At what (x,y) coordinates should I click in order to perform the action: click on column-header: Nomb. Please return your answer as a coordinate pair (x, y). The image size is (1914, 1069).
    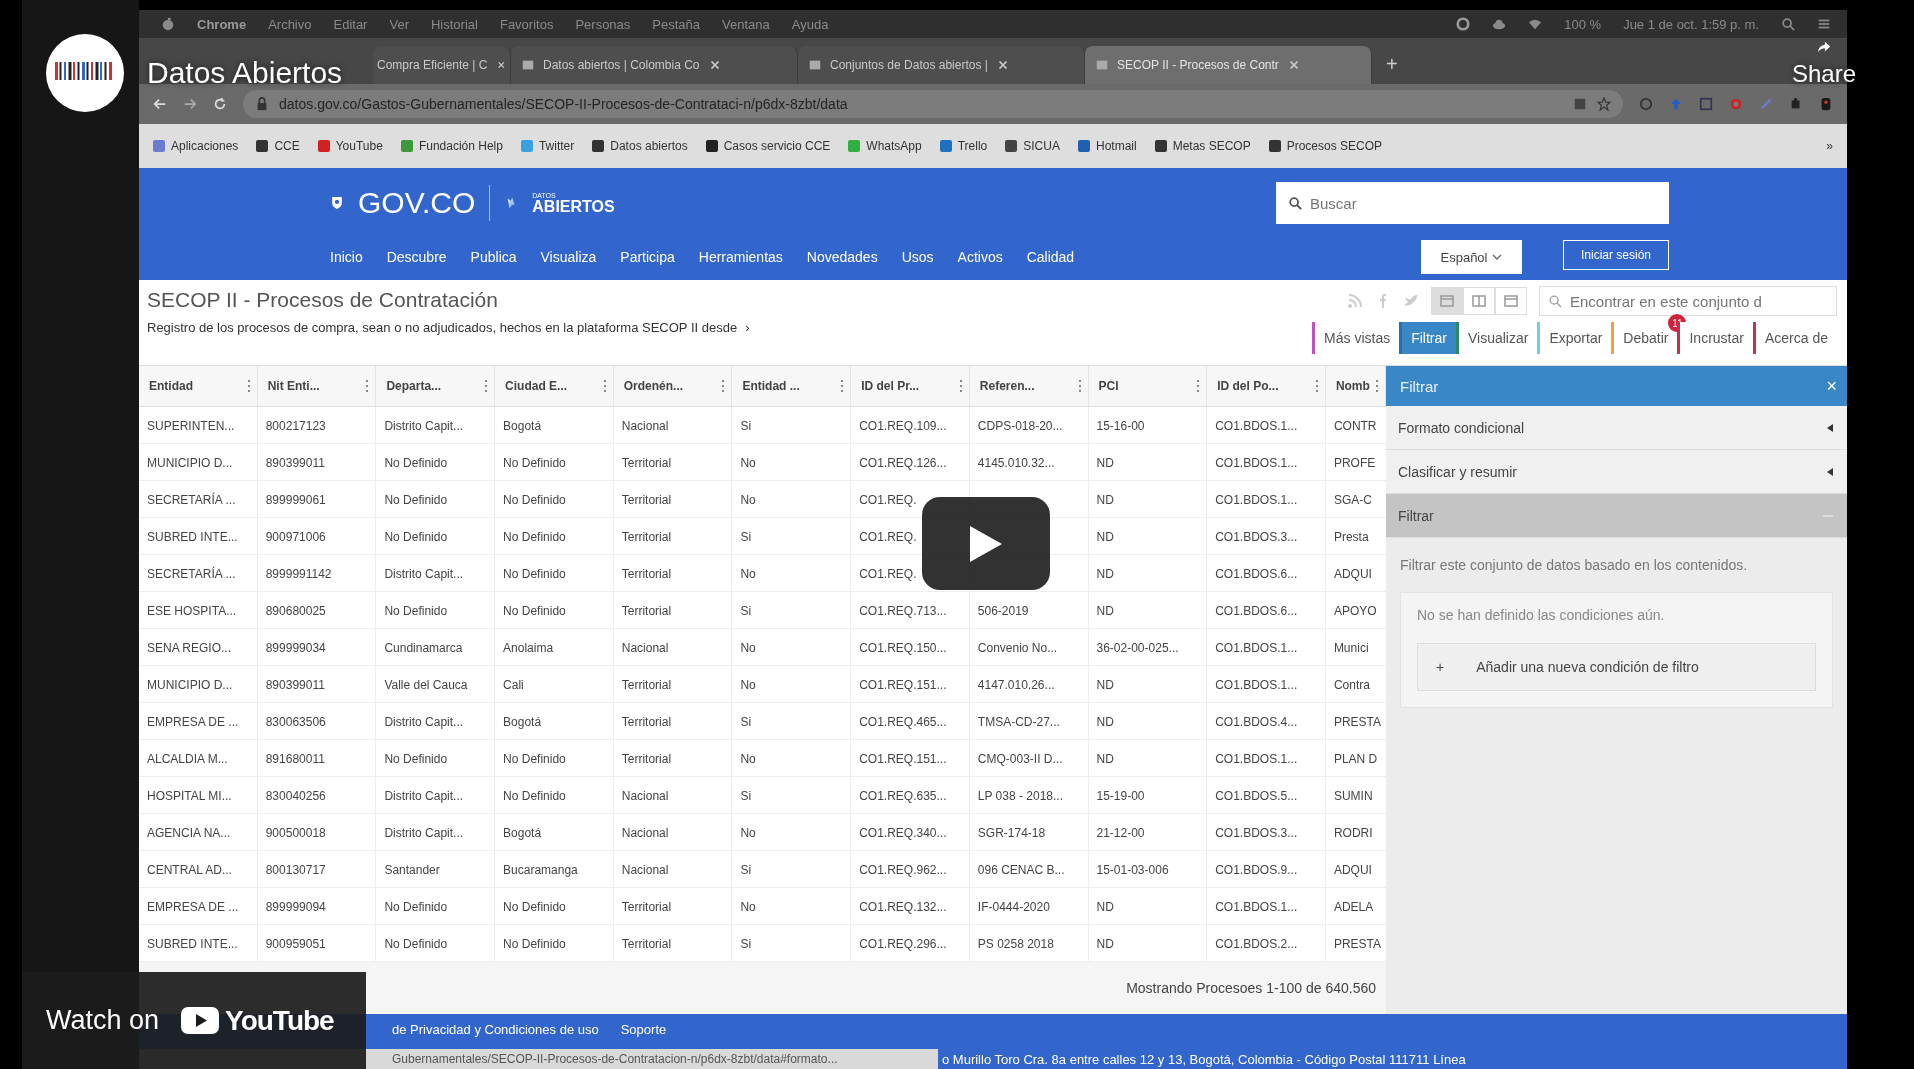
    Looking at the image, I should click on (1355, 386).